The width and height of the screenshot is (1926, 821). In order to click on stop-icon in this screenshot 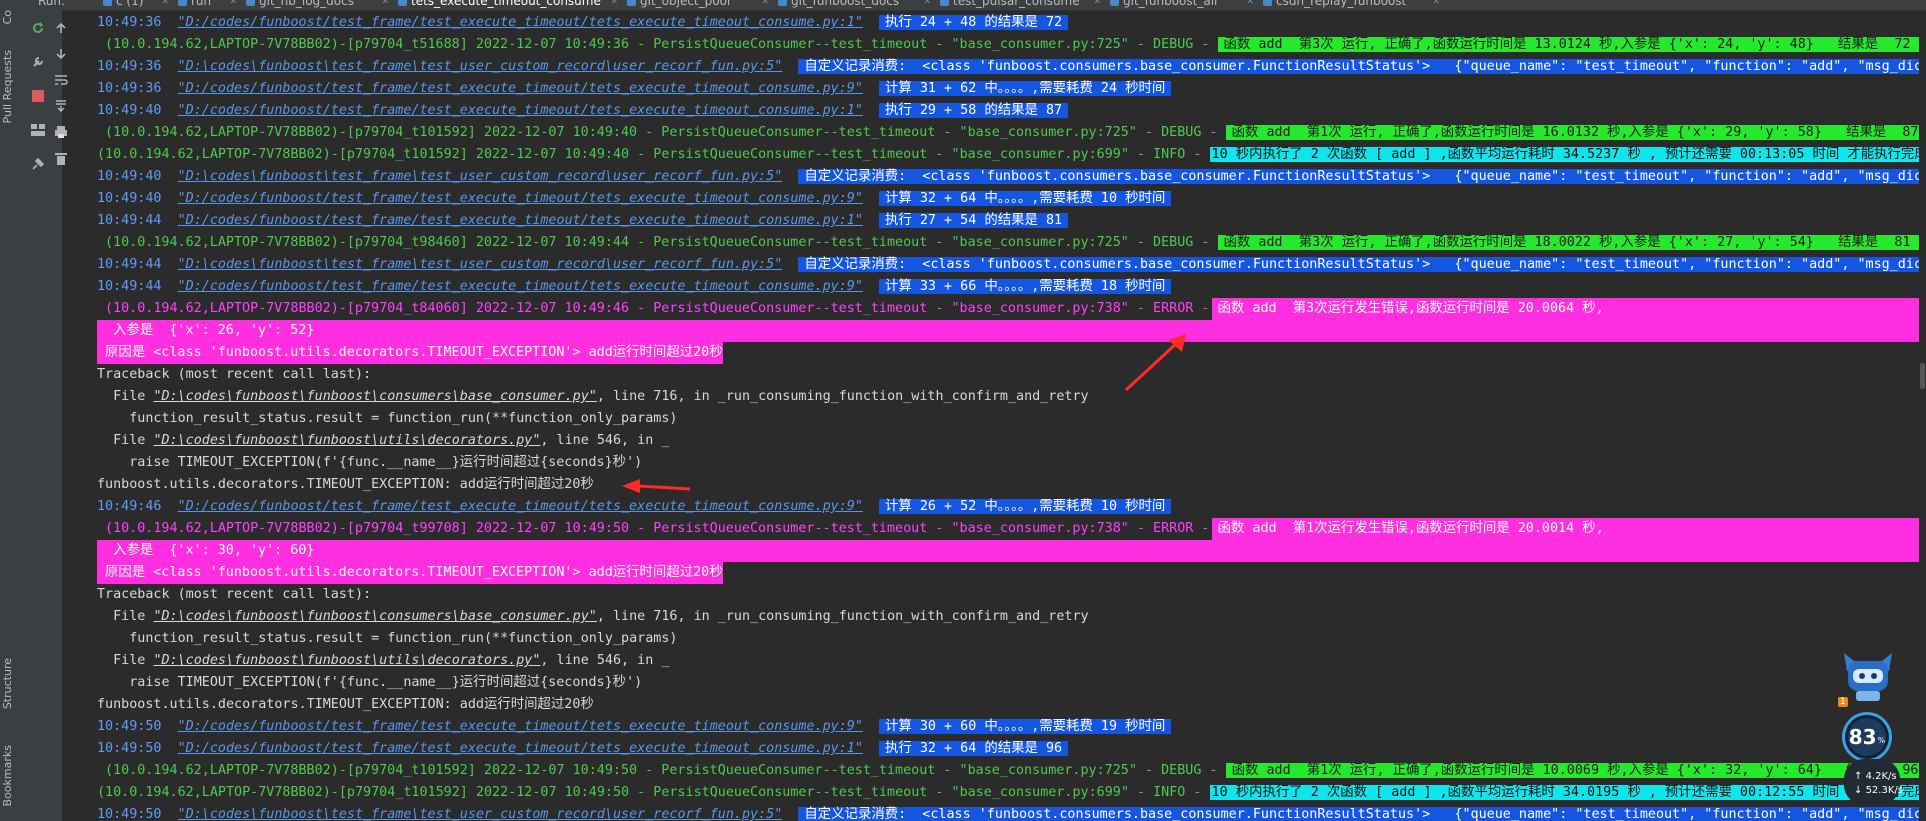, I will do `click(38, 96)`.